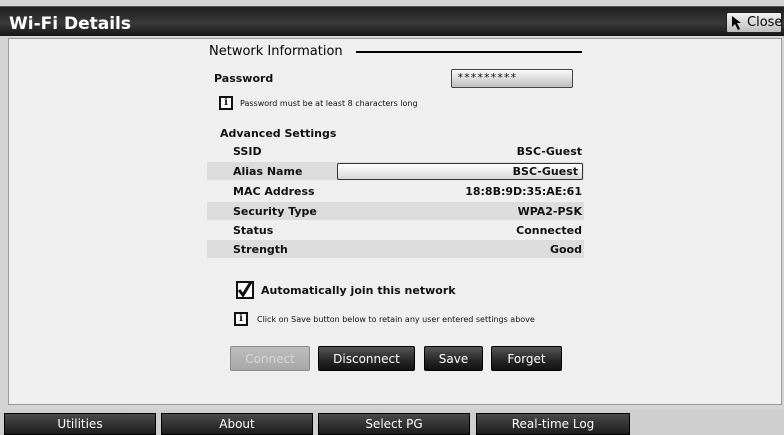 The height and width of the screenshot is (435, 784). What do you see at coordinates (526, 358) in the screenshot?
I see `forget-button: Forget` at bounding box center [526, 358].